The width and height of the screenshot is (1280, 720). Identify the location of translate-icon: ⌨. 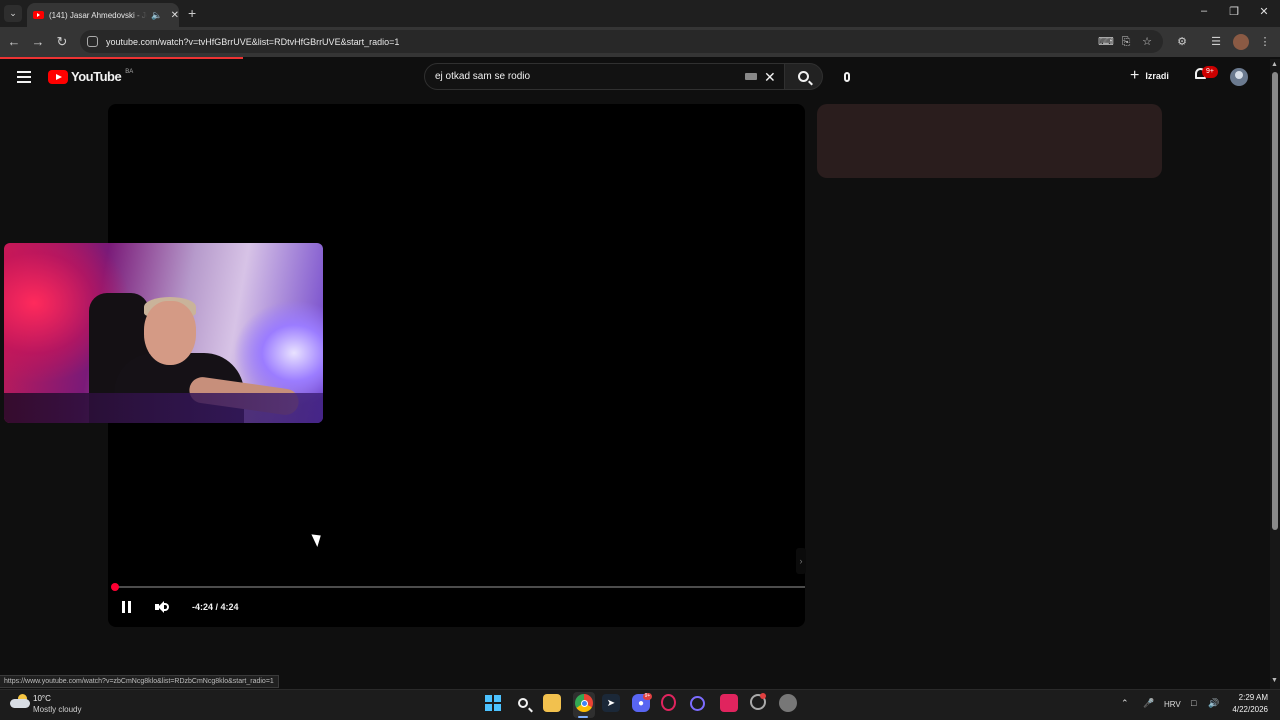
(1106, 42).